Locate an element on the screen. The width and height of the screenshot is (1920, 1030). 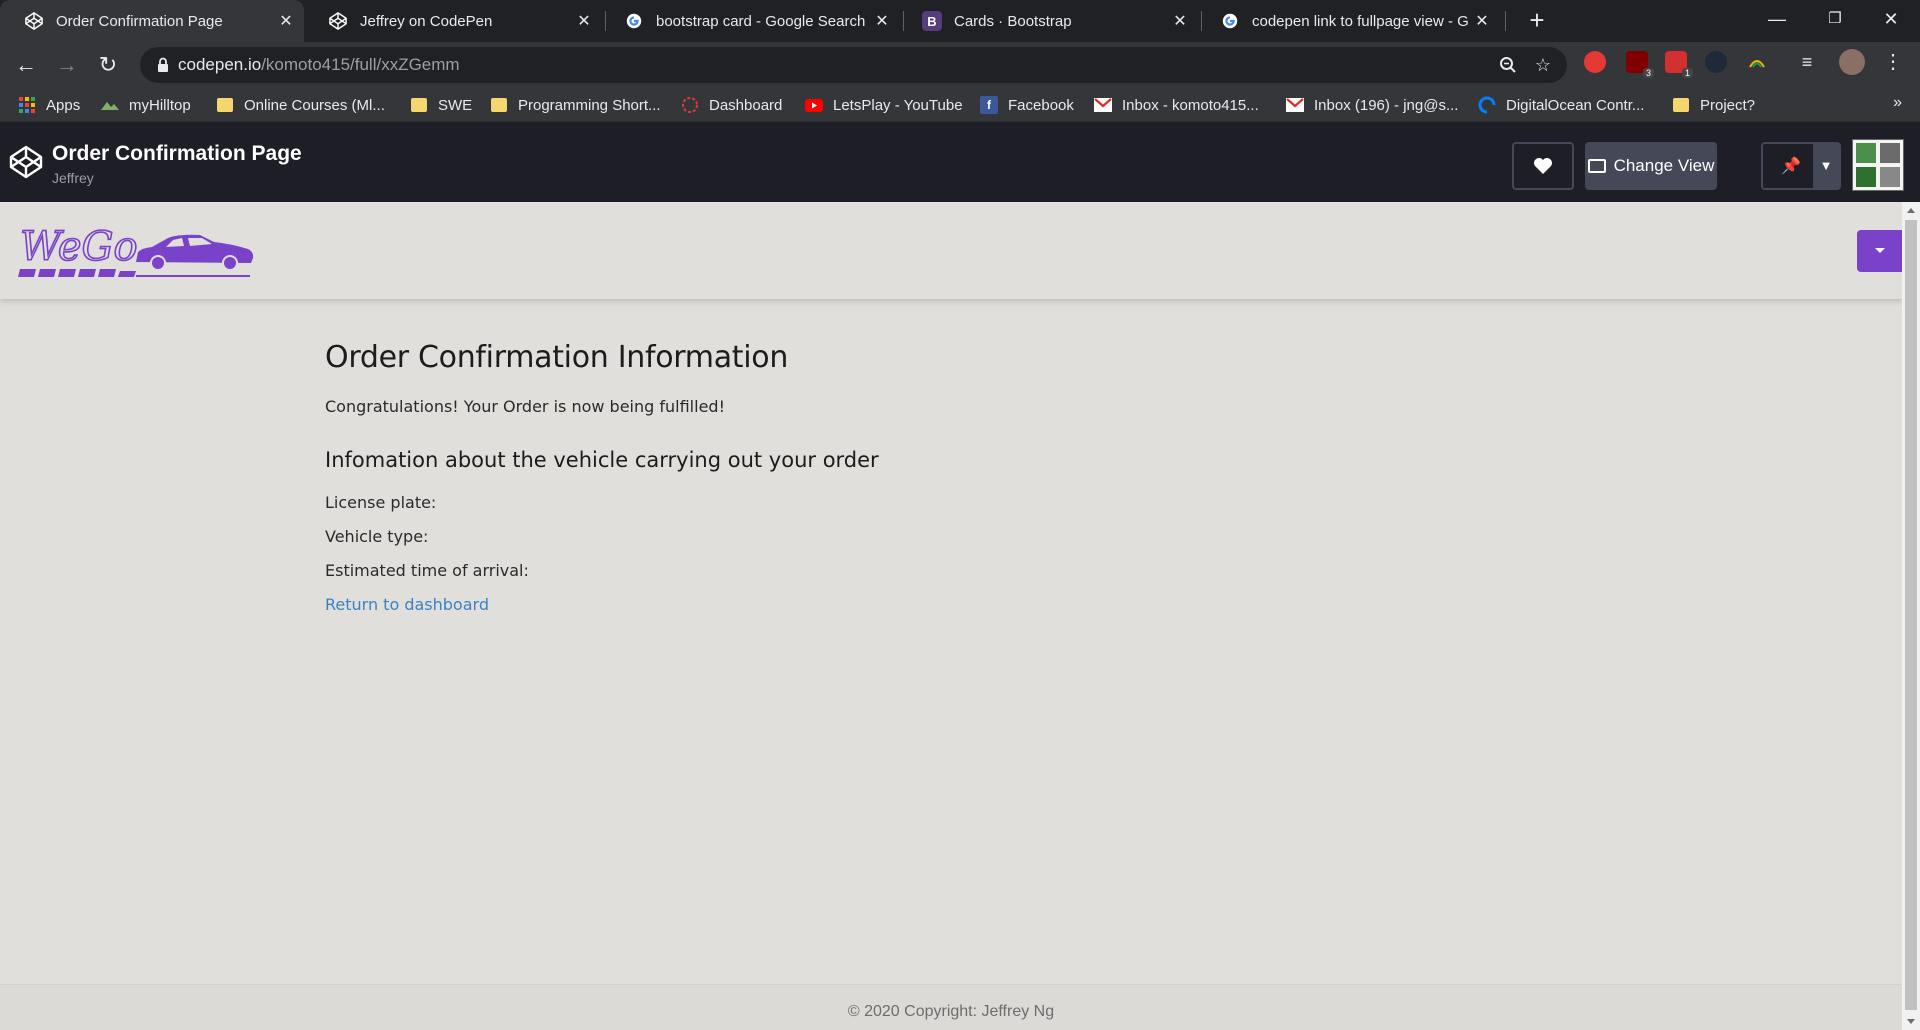
tab-cards-bootstrap: B Cards · Bootstrap ✕ is located at coordinates (1048, 21).